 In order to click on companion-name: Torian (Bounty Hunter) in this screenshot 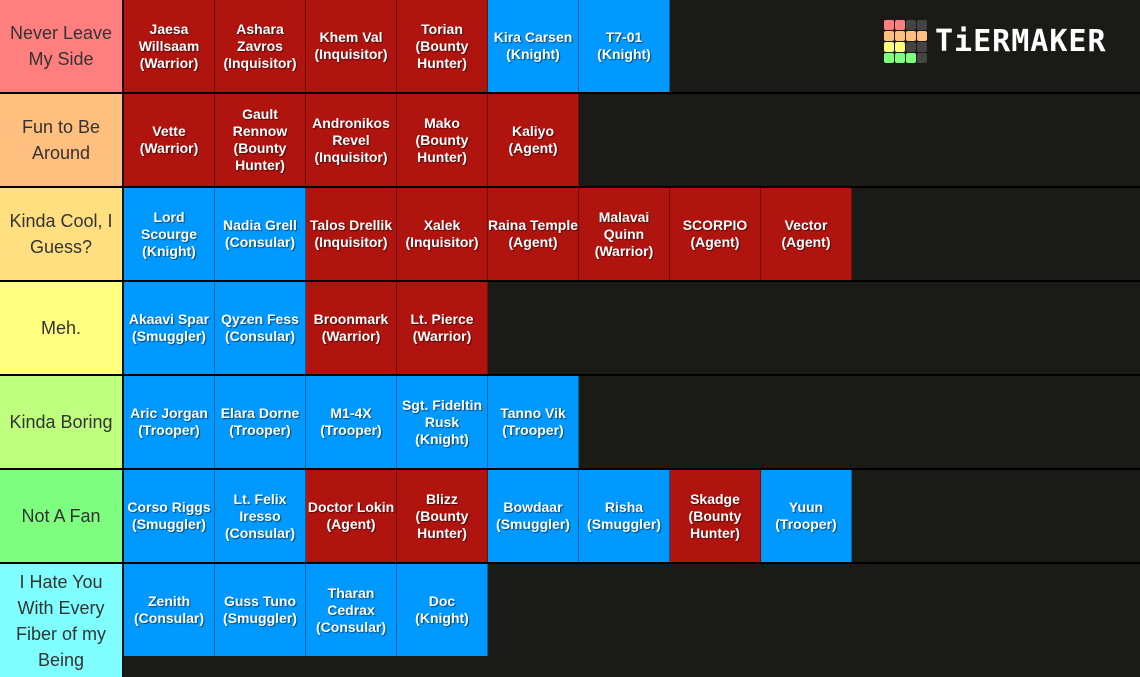, I will do `click(442, 45)`.